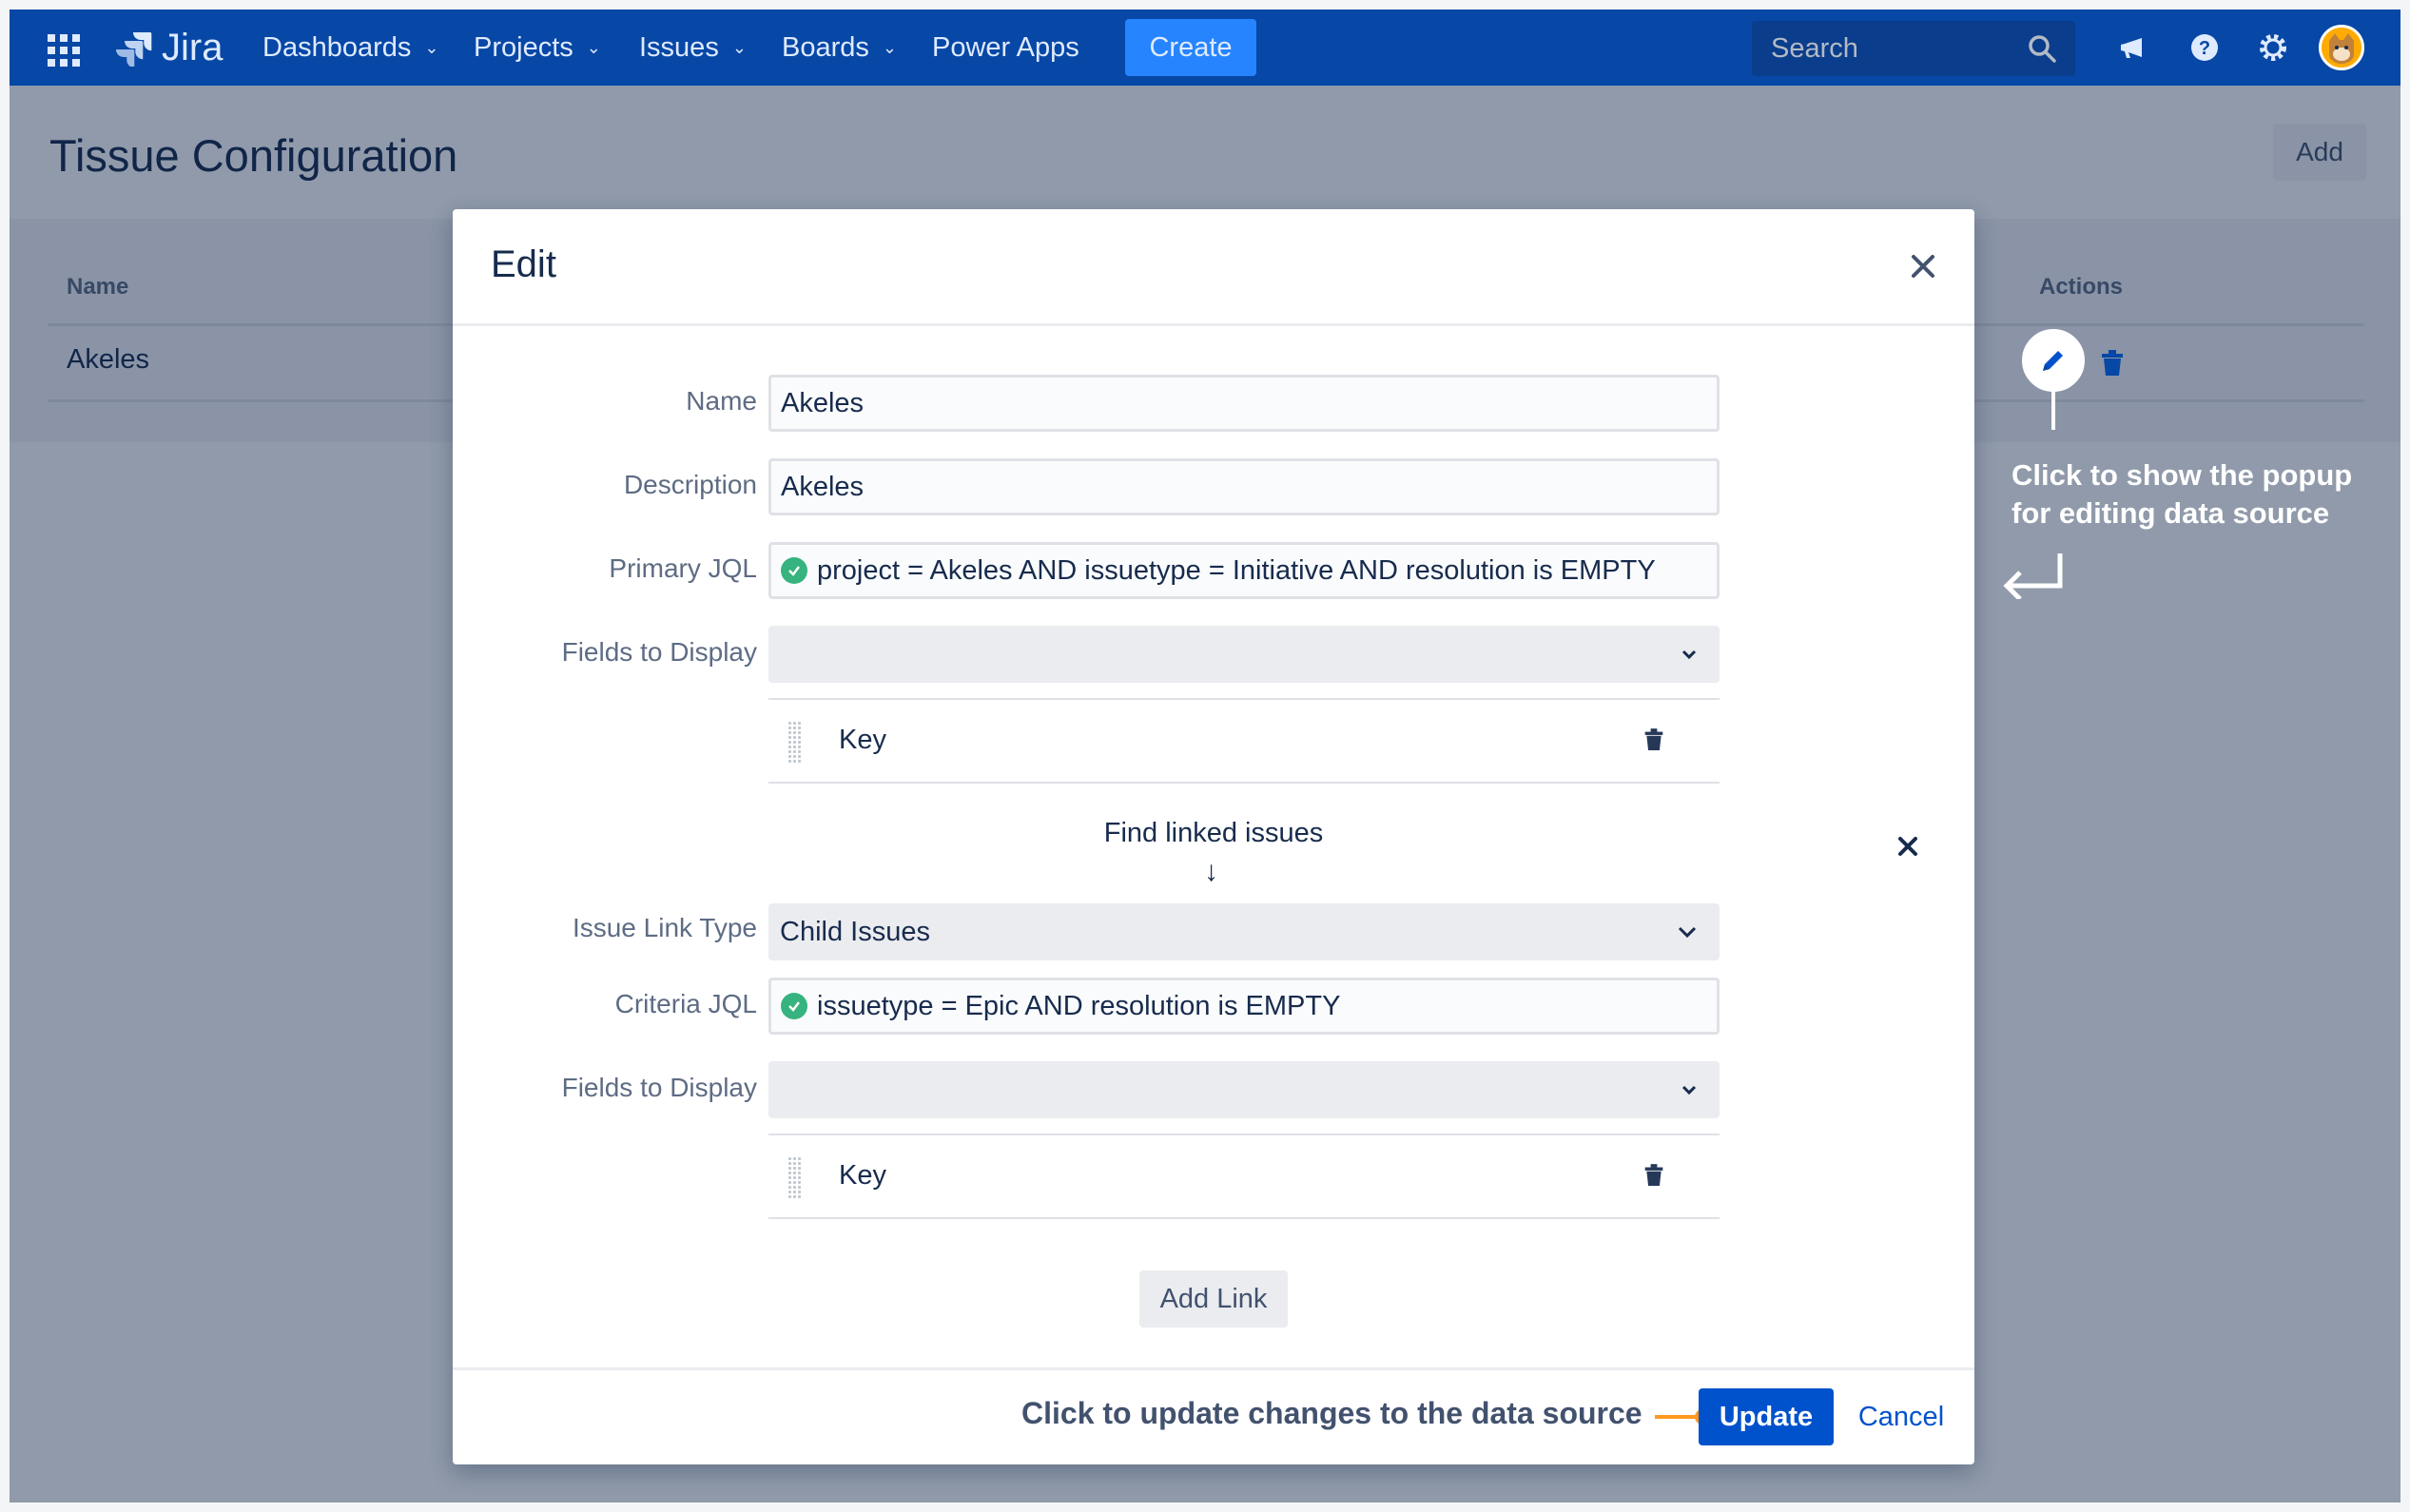  Describe the element at coordinates (1244, 486) in the screenshot. I see `description-field: Akeles` at that location.